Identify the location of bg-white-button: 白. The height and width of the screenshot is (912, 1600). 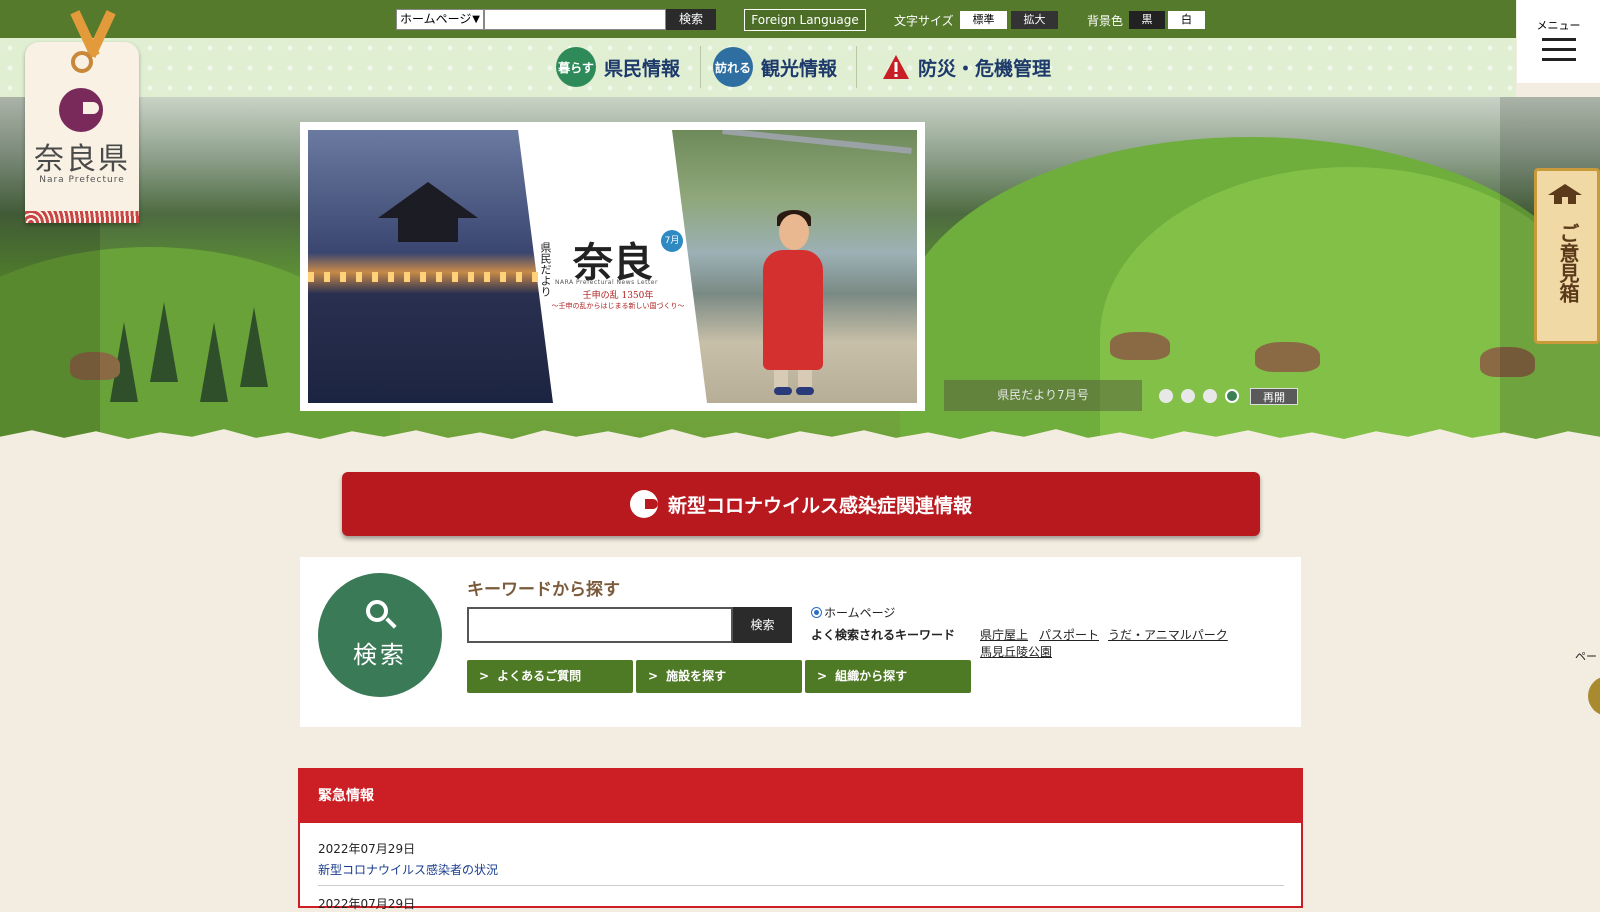
(1186, 20).